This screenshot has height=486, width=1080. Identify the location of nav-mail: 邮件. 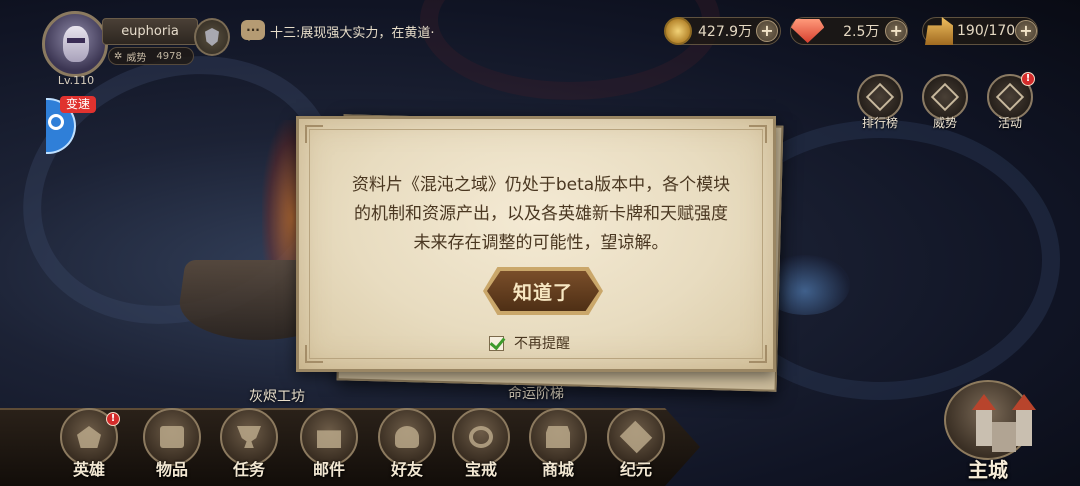
(329, 447).